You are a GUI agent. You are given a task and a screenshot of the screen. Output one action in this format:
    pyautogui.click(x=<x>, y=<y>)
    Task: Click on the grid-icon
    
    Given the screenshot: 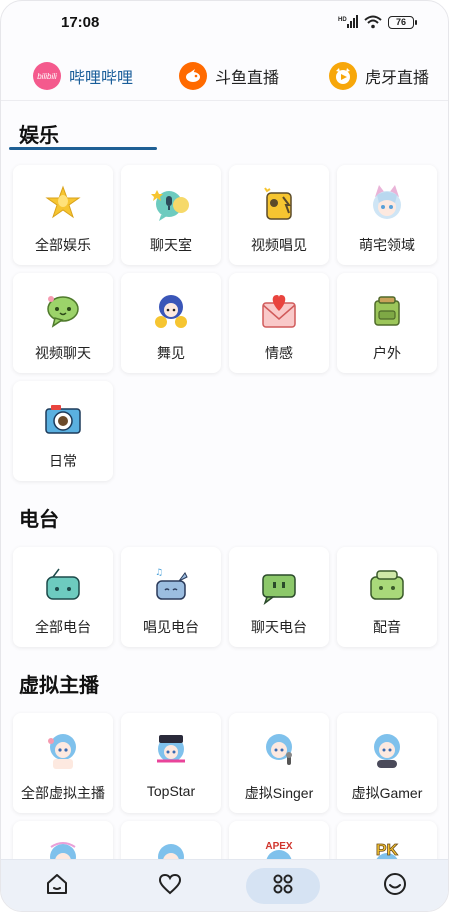 What is the action you would take?
    pyautogui.click(x=283, y=886)
    